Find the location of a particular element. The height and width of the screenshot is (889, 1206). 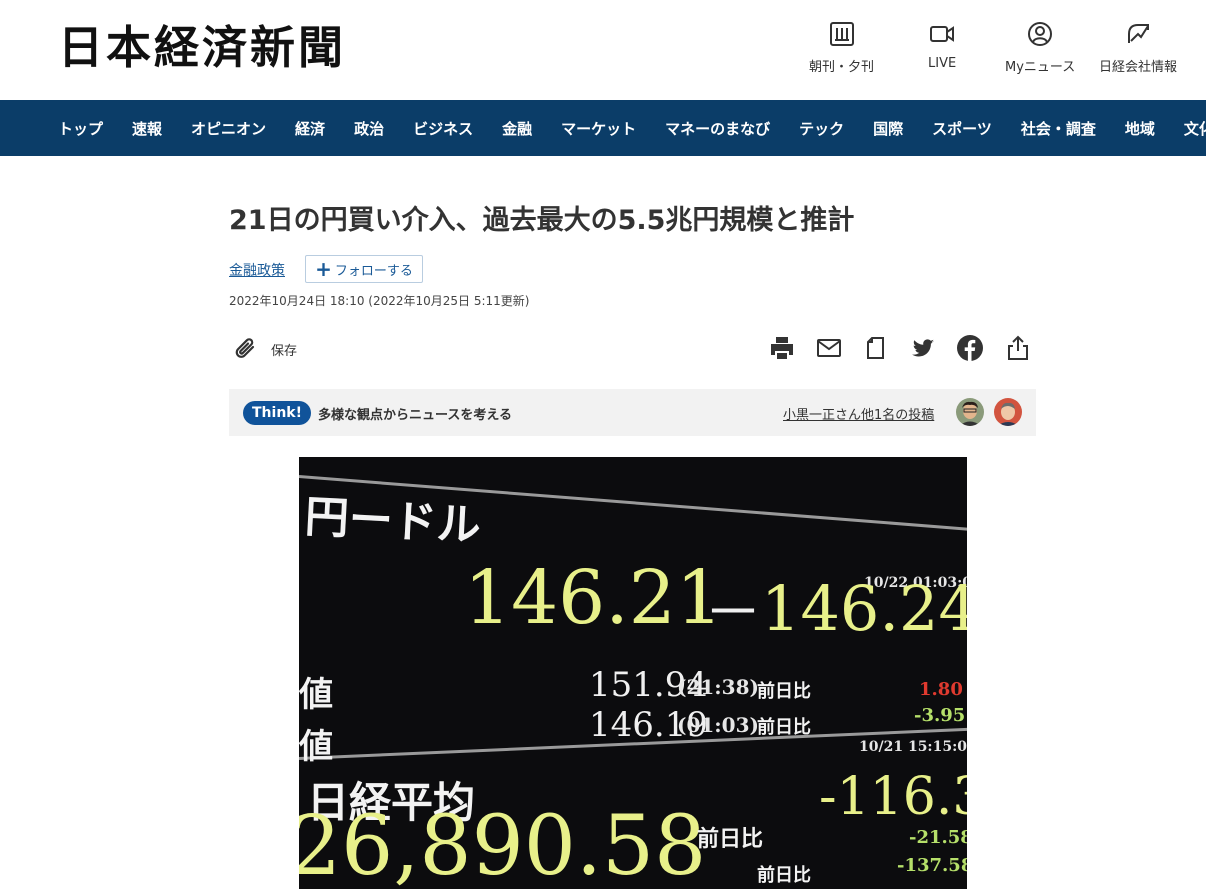

nav-item-opinion: オピニオン is located at coordinates (228, 128).